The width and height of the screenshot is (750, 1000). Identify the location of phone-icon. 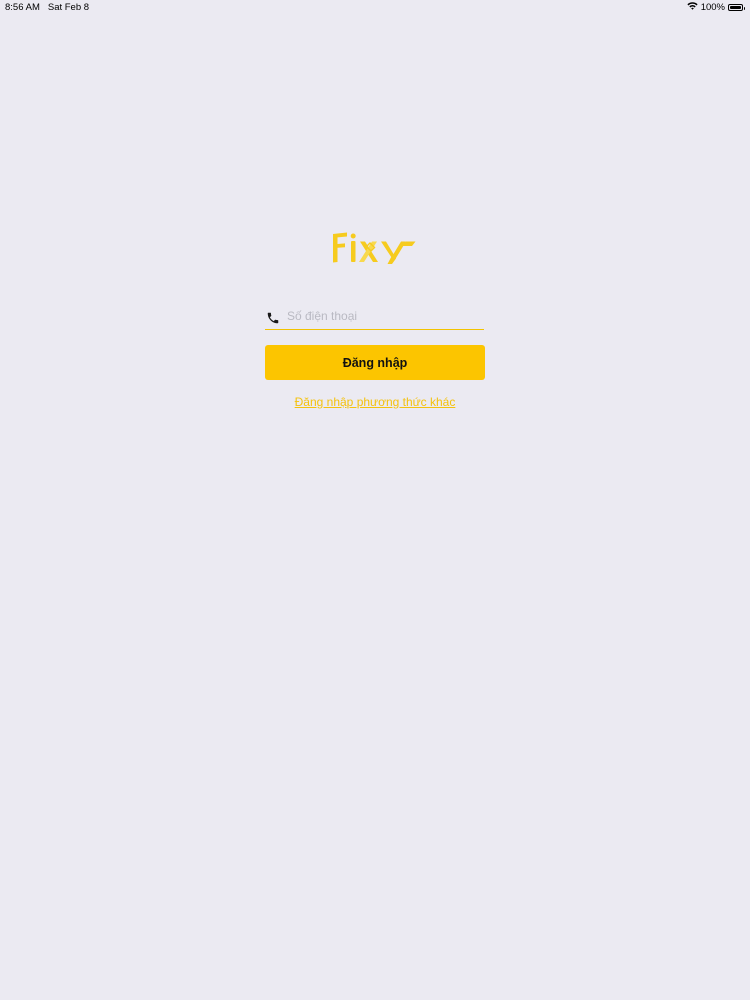
(274, 319).